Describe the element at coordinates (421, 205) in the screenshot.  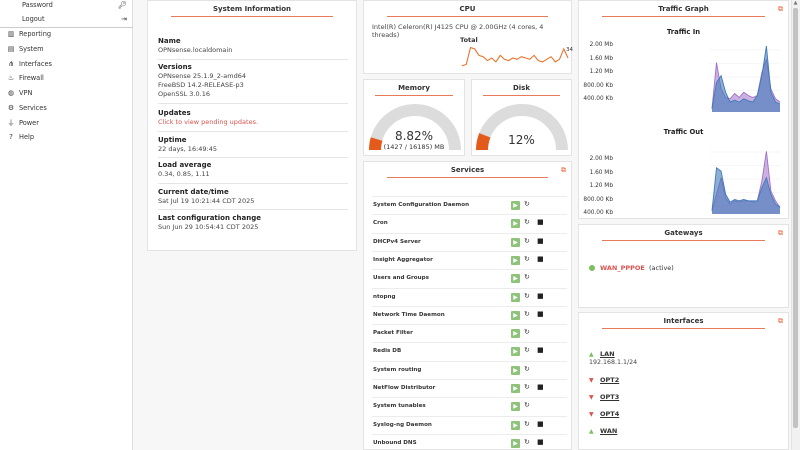
I see `service-name: System Configuration Daemon` at that location.